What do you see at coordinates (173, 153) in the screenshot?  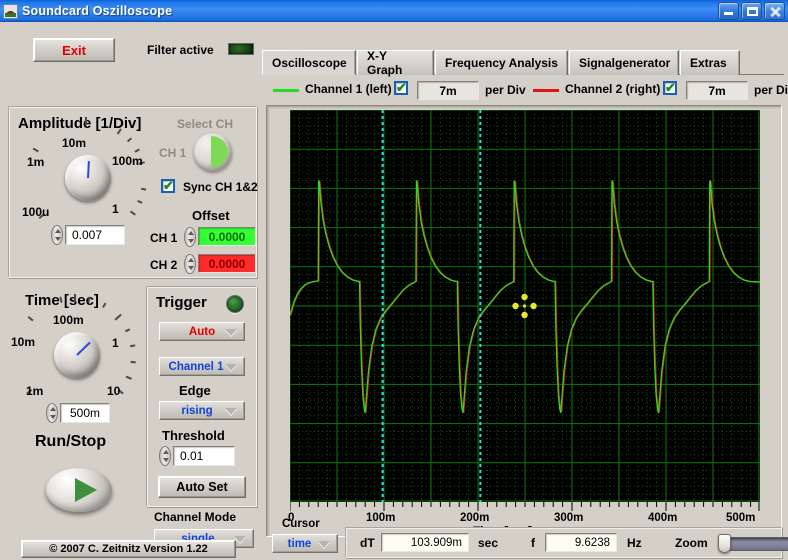 I see `select-ch-value: CH 1` at bounding box center [173, 153].